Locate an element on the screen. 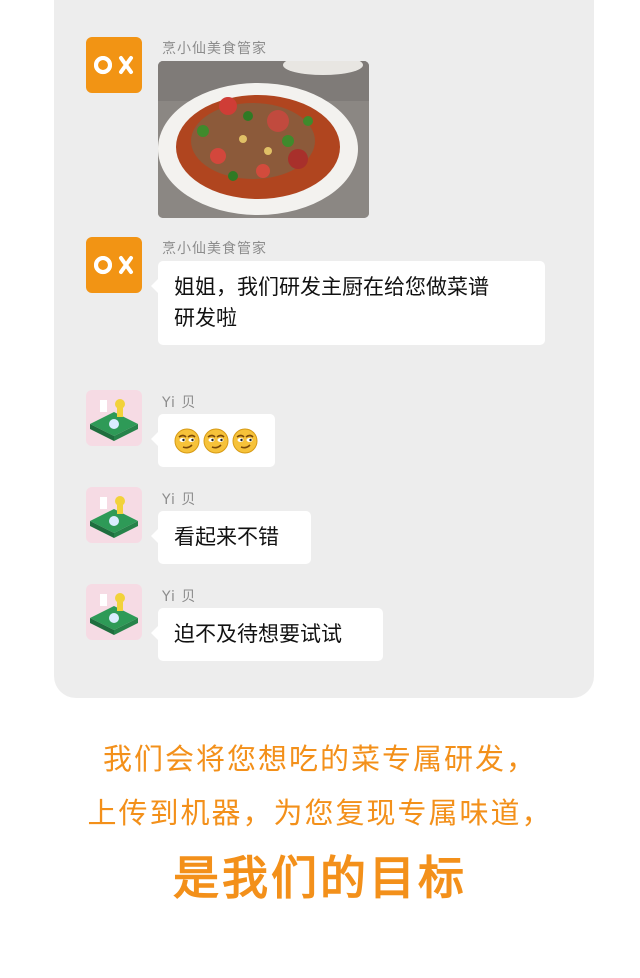 This screenshot has height=978, width=640. message-bubble: 看起来不错 is located at coordinates (231, 537).